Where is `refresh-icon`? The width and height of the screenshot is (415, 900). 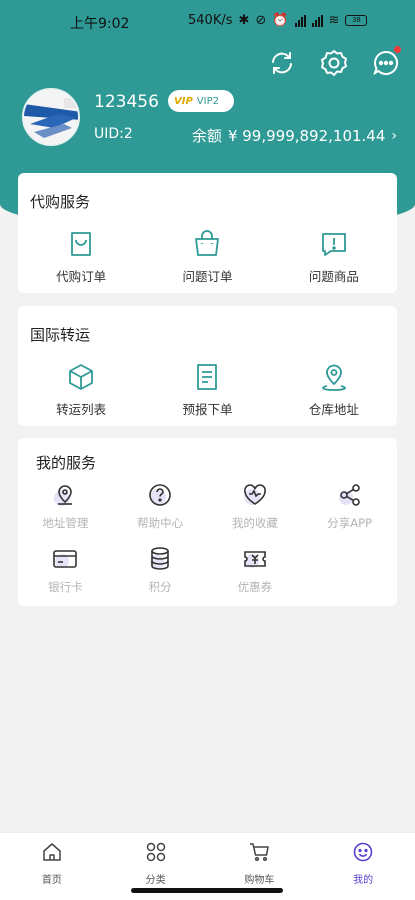
refresh-icon is located at coordinates (282, 63).